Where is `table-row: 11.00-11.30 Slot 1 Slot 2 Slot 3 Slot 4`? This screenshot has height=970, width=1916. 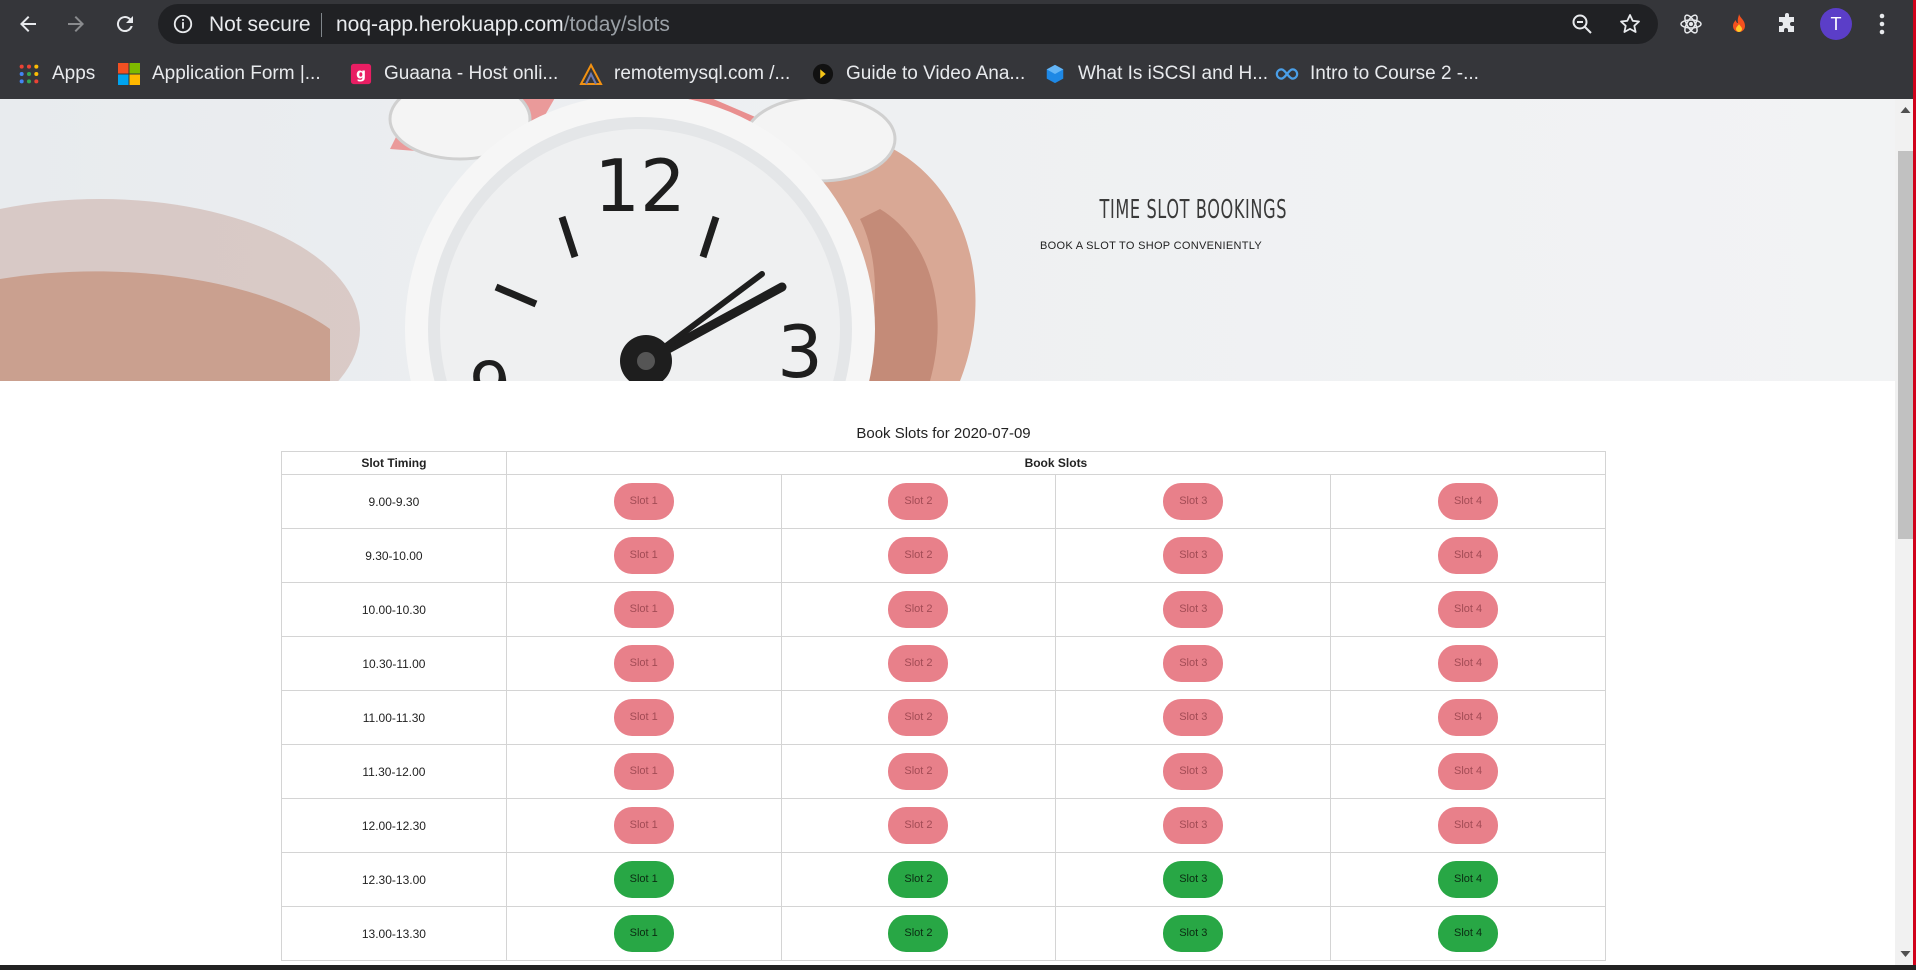 table-row: 11.00-11.30 Slot 1 Slot 2 Slot 3 Slot 4 is located at coordinates (943, 717).